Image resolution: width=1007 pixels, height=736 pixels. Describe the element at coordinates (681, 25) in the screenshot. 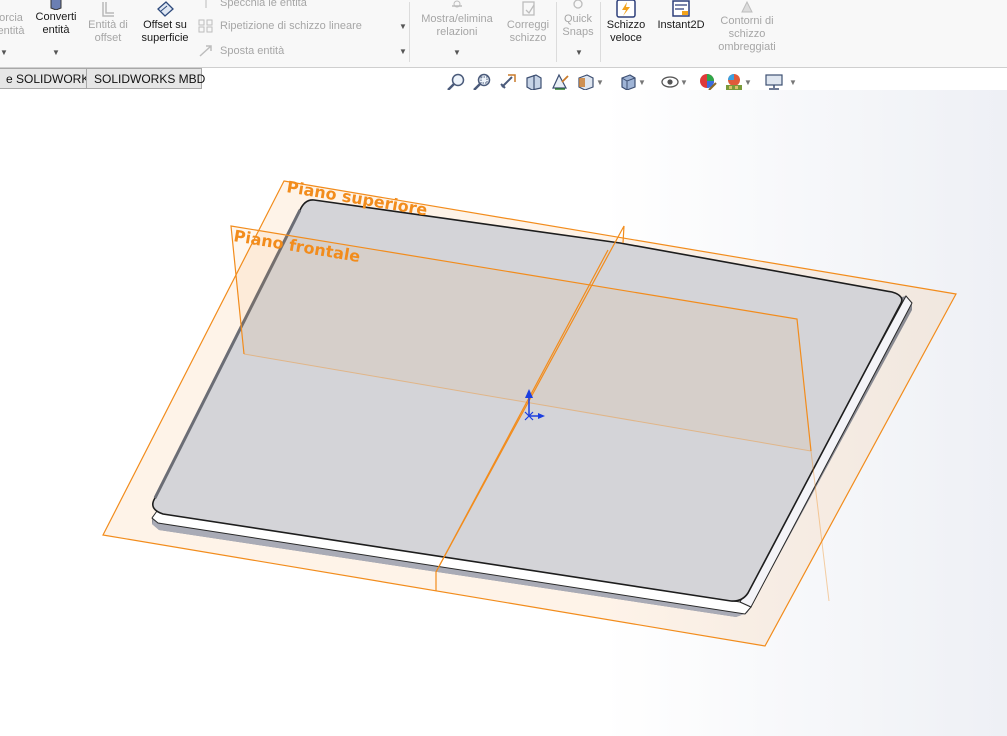

I see `instant2d-label: Instant2D` at that location.